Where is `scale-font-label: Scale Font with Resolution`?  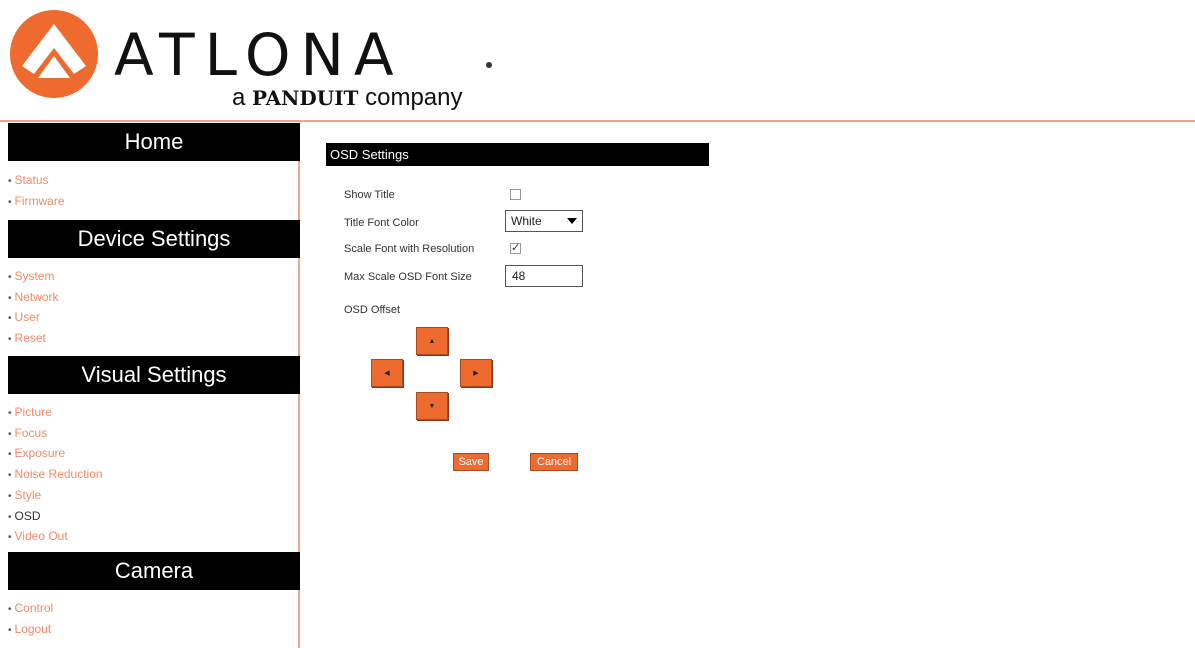 scale-font-label: Scale Font with Resolution is located at coordinates (409, 249).